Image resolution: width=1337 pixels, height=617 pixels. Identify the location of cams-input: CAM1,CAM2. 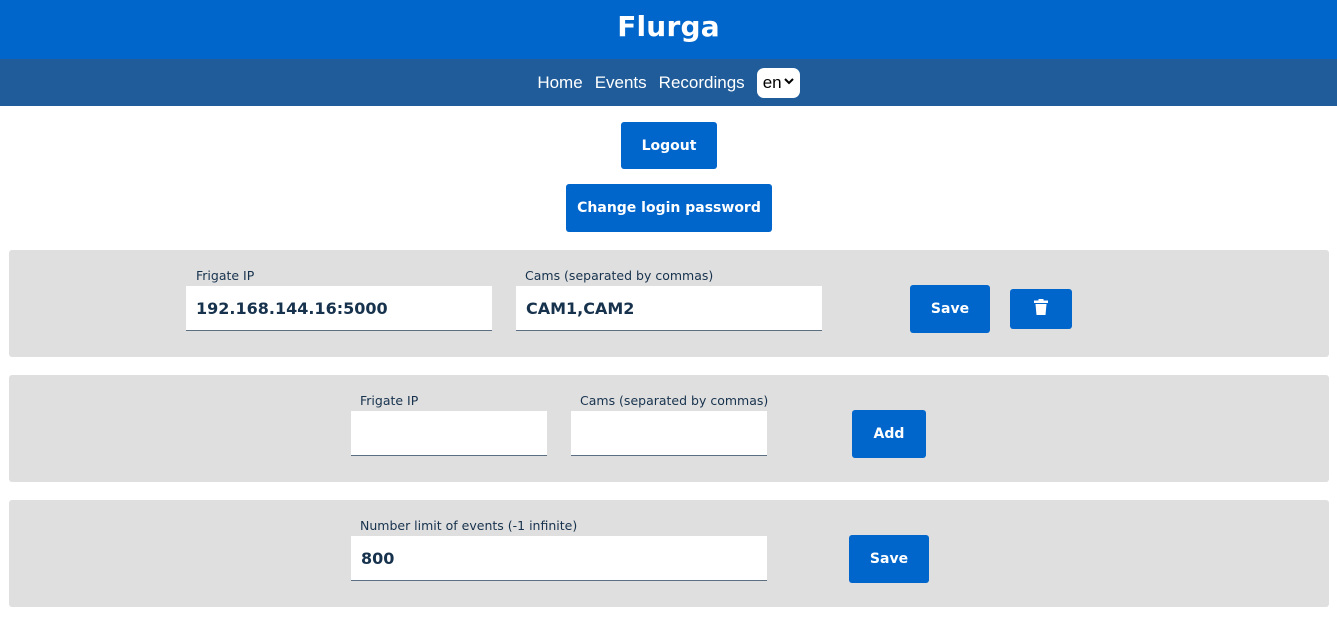
(669, 308).